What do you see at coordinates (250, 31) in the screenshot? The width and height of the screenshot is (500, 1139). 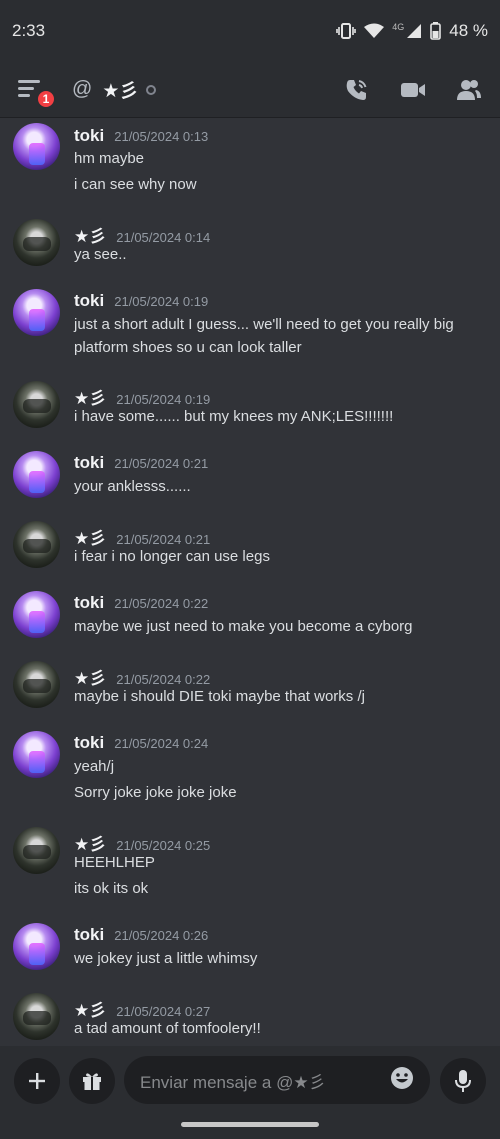 I see `status-bar: 2:33 4G 48 %` at bounding box center [250, 31].